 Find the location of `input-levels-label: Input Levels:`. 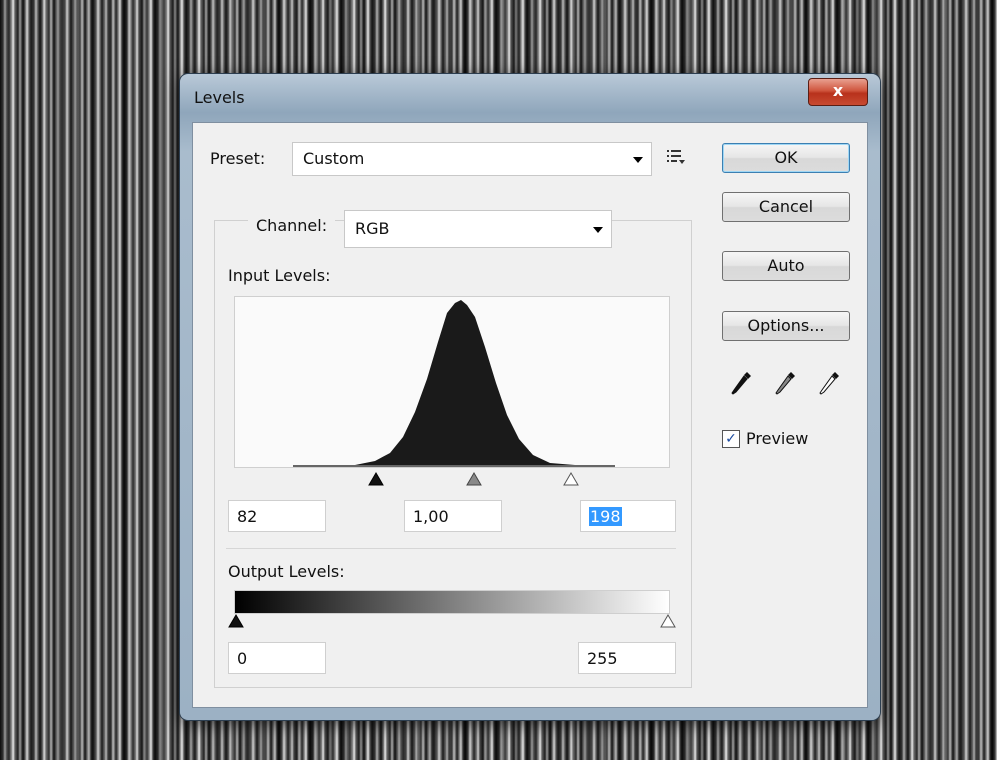

input-levels-label: Input Levels: is located at coordinates (279, 275).